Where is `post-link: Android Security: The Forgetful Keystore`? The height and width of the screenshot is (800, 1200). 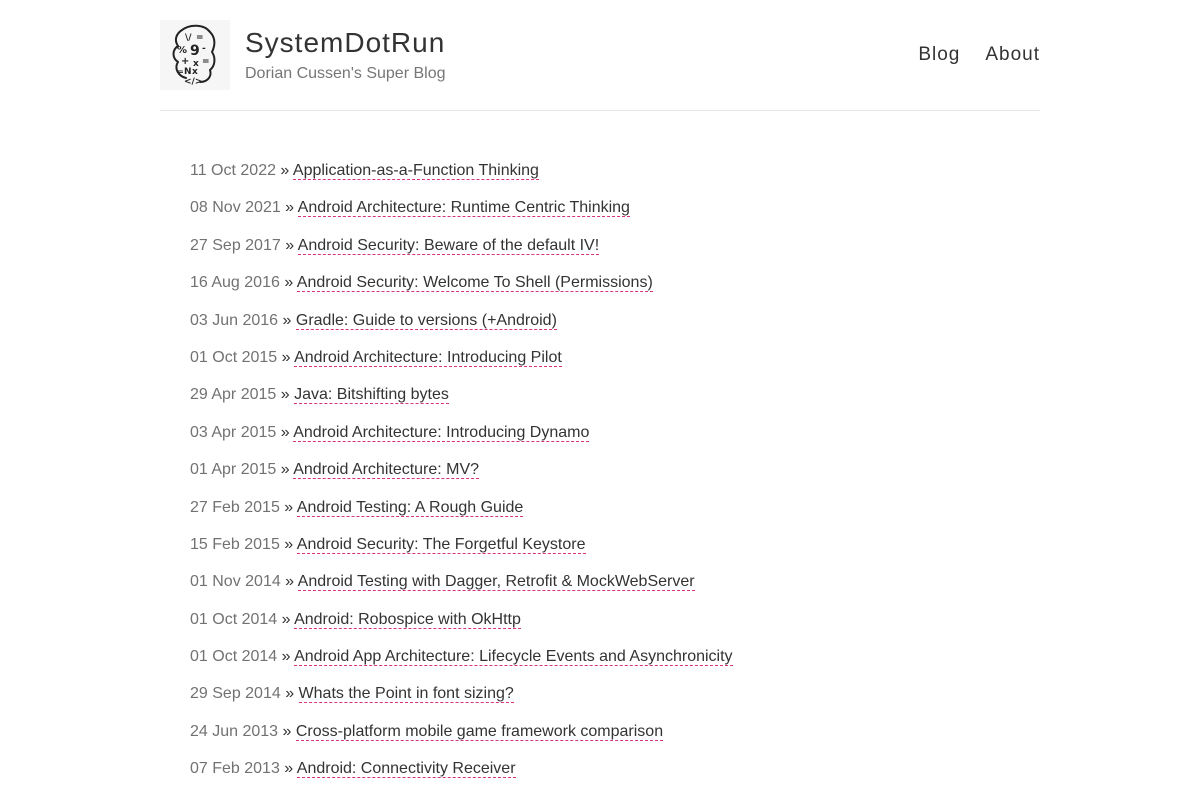
post-link: Android Security: The Forgetful Keystore is located at coordinates (441, 544).